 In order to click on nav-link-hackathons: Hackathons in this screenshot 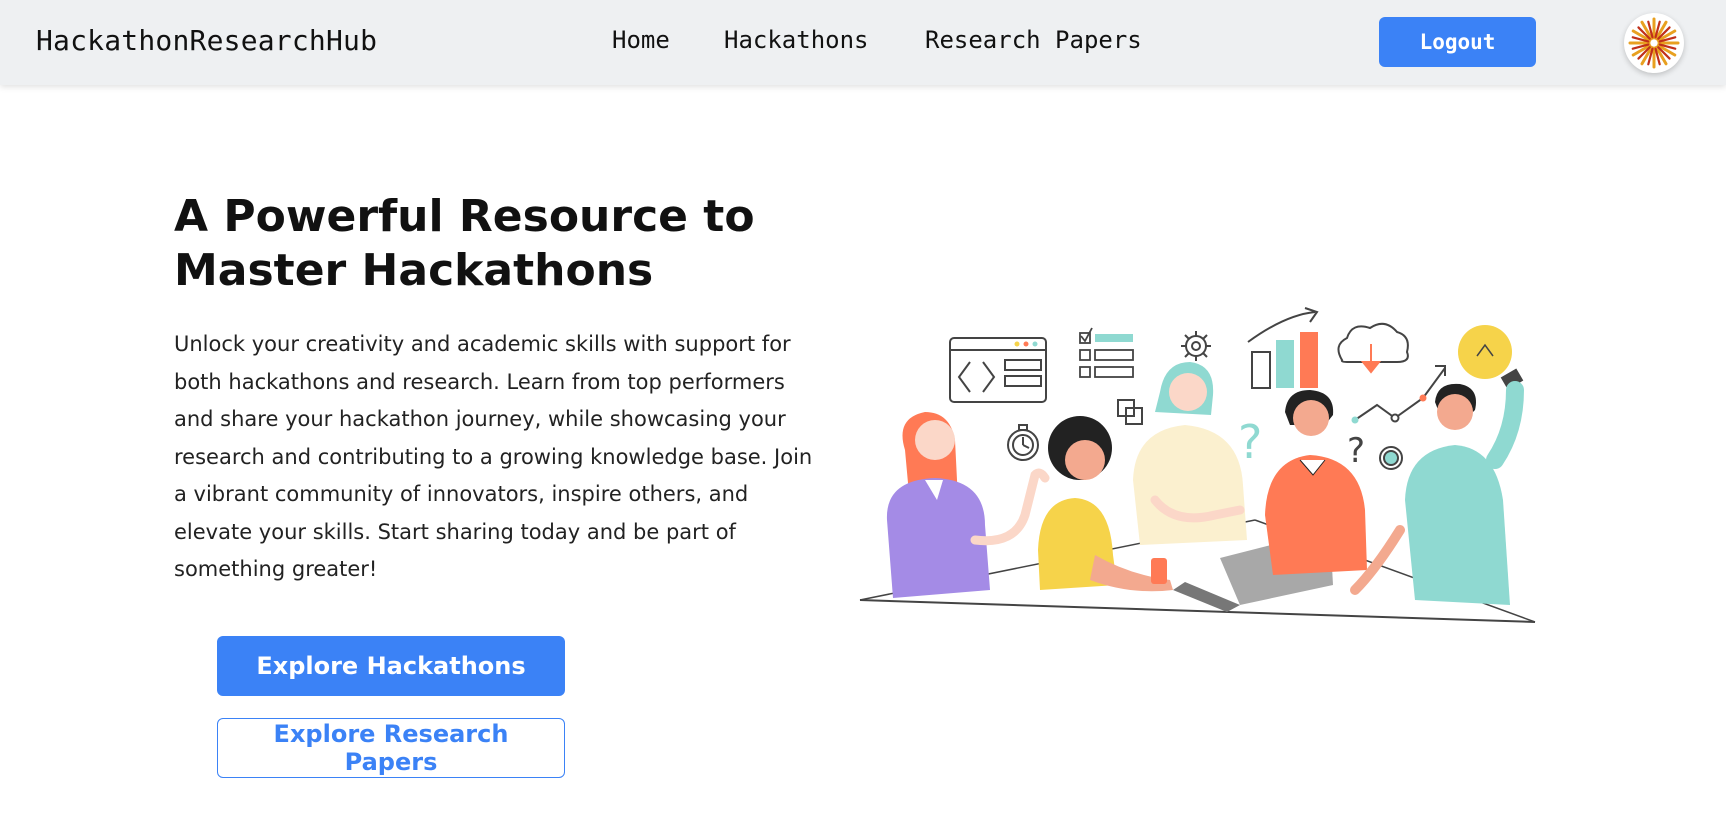, I will do `click(796, 40)`.